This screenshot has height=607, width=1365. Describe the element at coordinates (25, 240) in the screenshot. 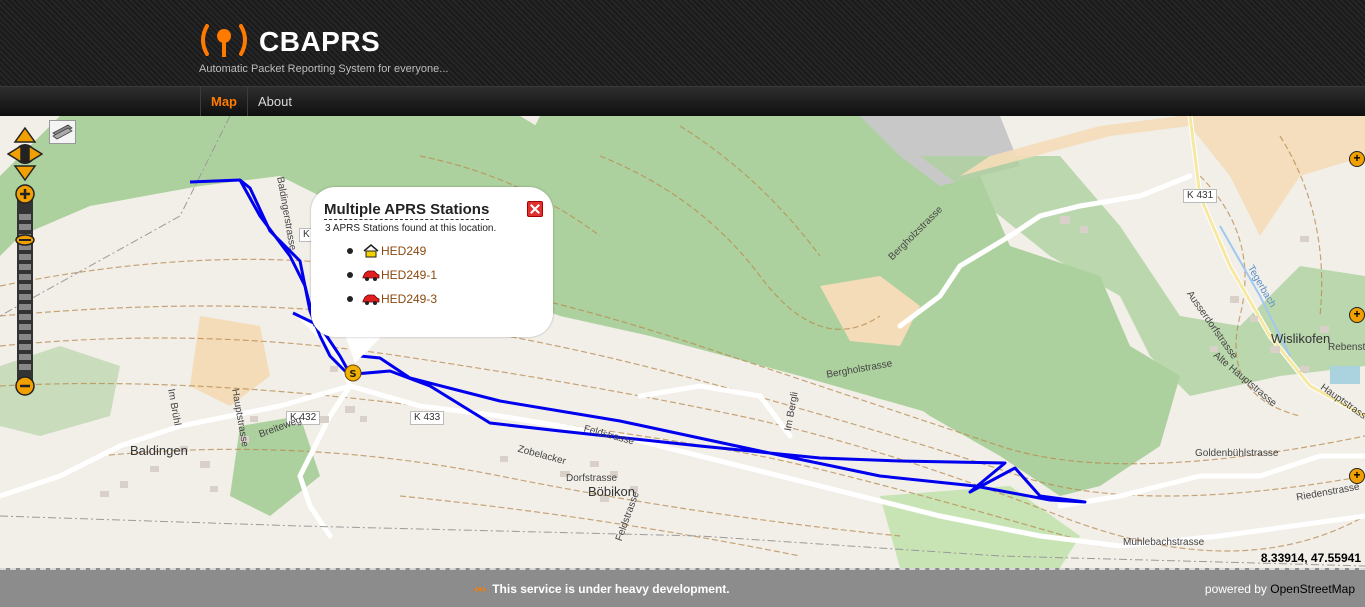

I see `zoom-handle` at that location.